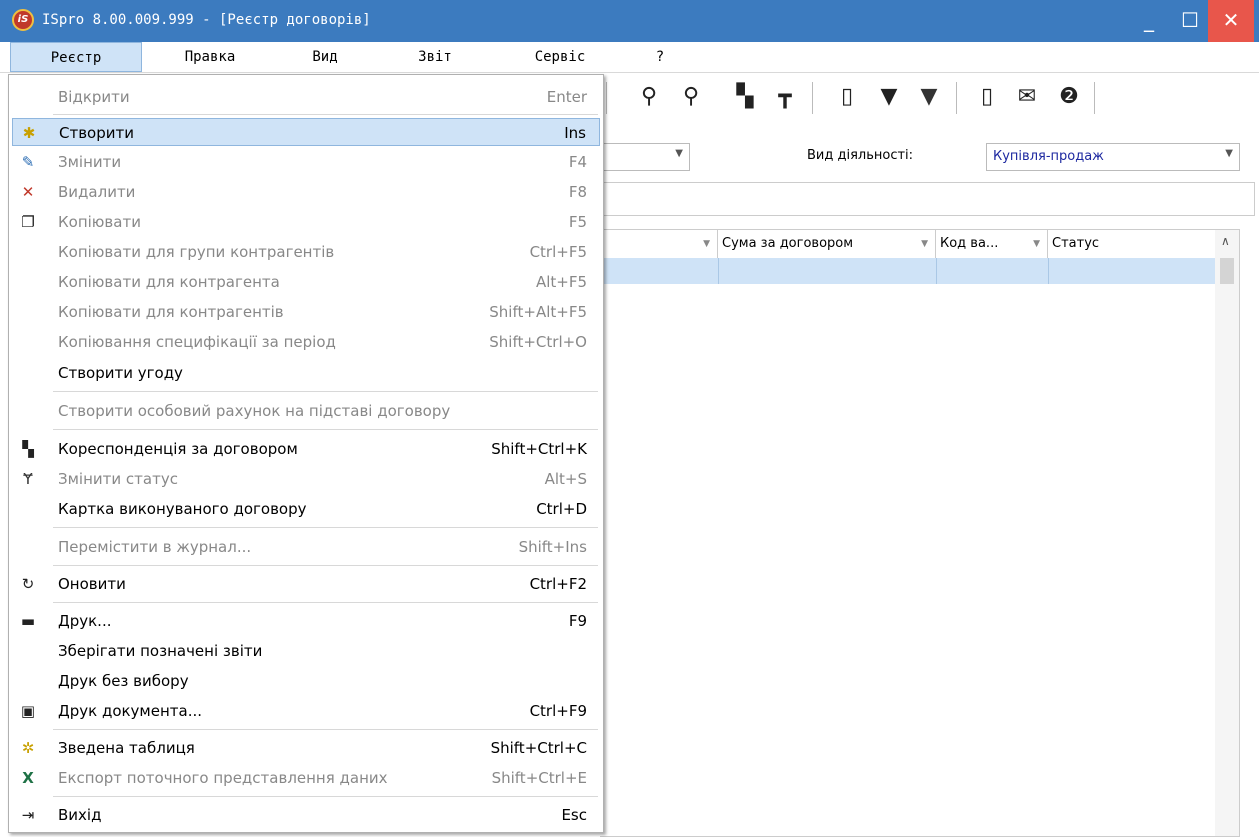  Describe the element at coordinates (992, 244) in the screenshot. I see `column-header-currency: Код ва... ▼` at that location.